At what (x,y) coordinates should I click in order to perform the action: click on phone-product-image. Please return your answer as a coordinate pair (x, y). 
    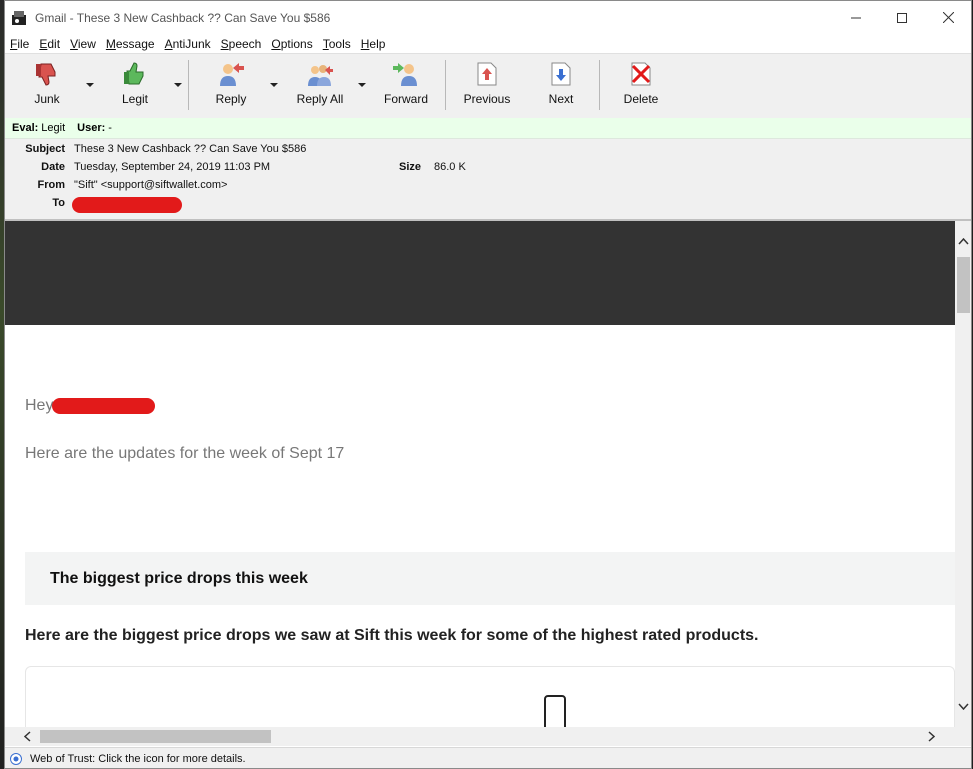
    Looking at the image, I should click on (555, 711).